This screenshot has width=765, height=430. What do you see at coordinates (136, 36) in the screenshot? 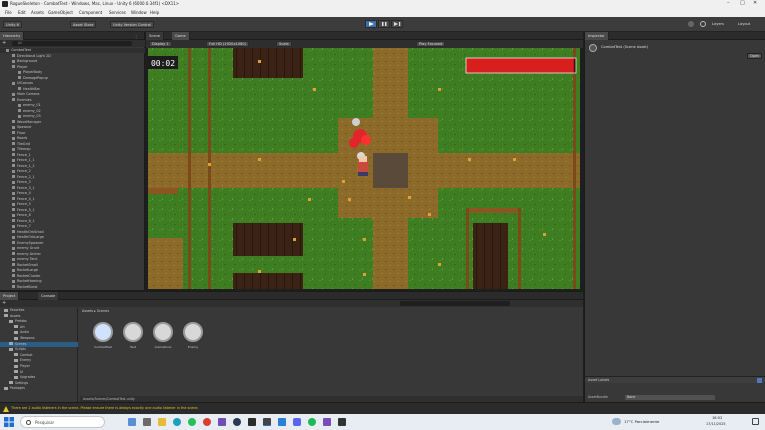
I see `panel-menu-icon: ⋮` at bounding box center [136, 36].